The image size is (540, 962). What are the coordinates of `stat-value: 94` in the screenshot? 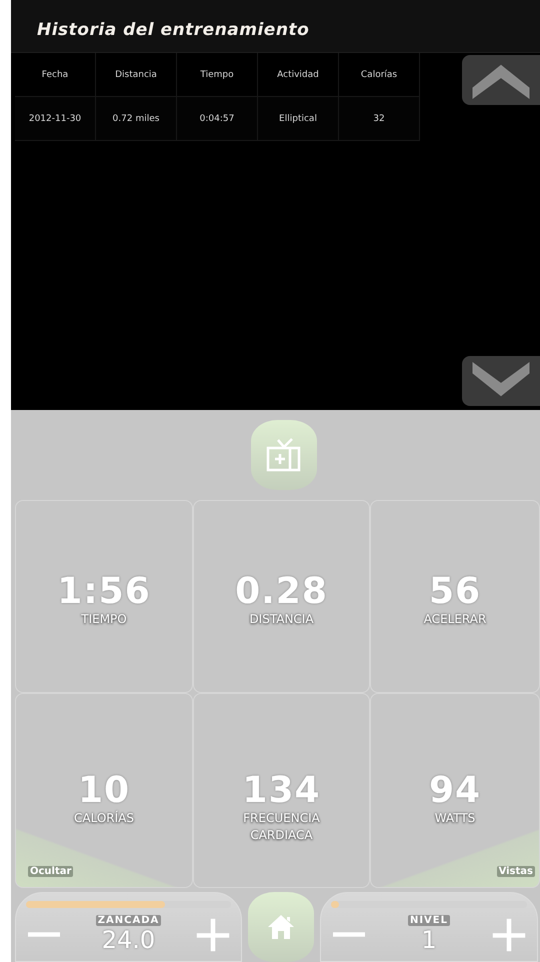 It's located at (455, 791).